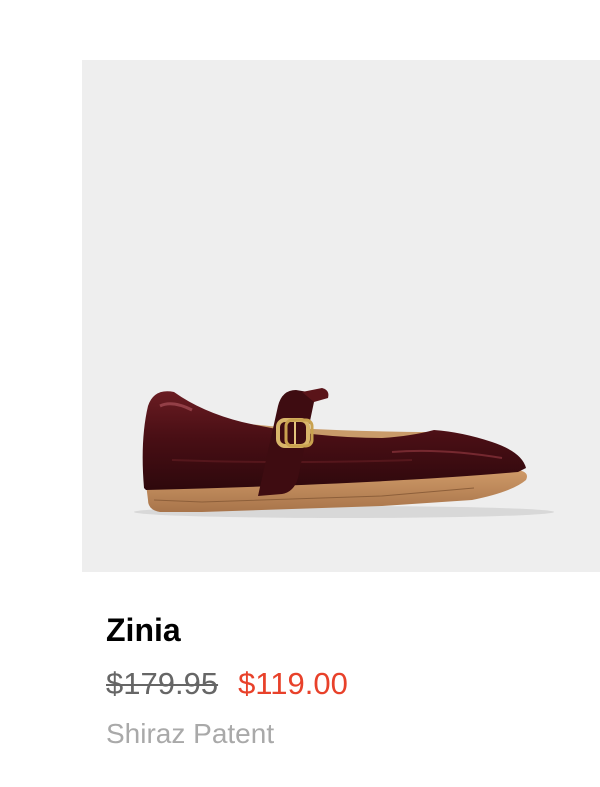  I want to click on color-name: Shiraz Patent, so click(190, 733).